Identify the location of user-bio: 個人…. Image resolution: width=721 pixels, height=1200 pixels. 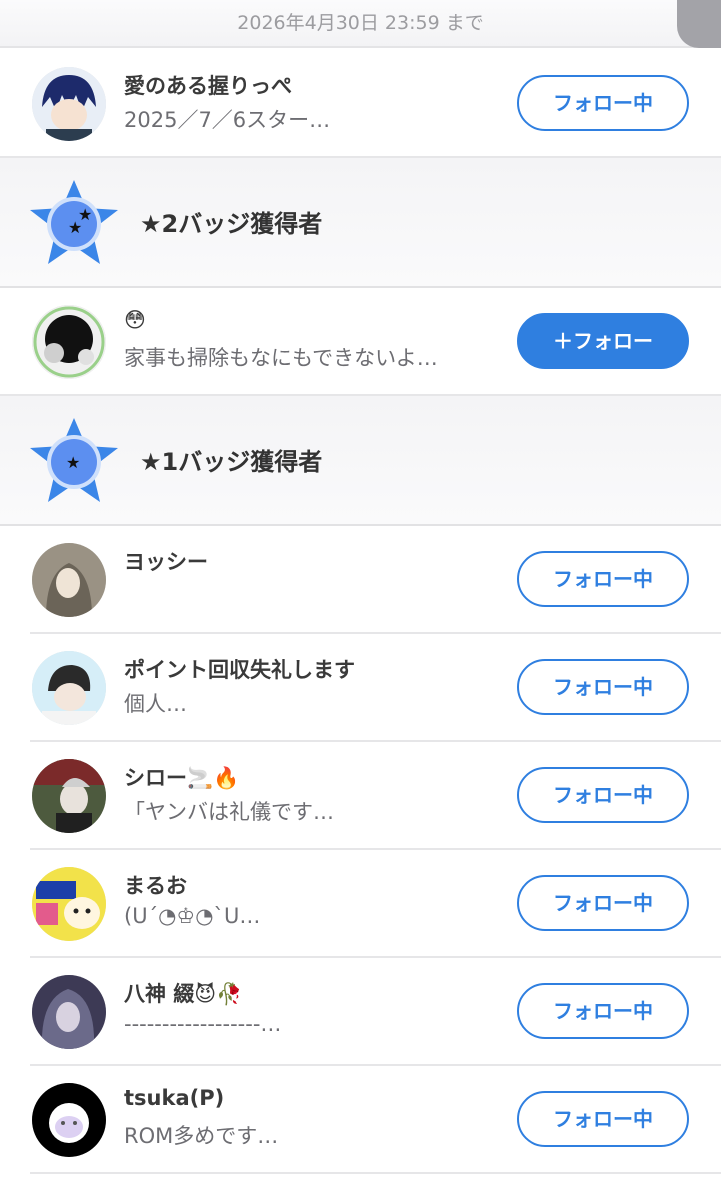
(155, 704).